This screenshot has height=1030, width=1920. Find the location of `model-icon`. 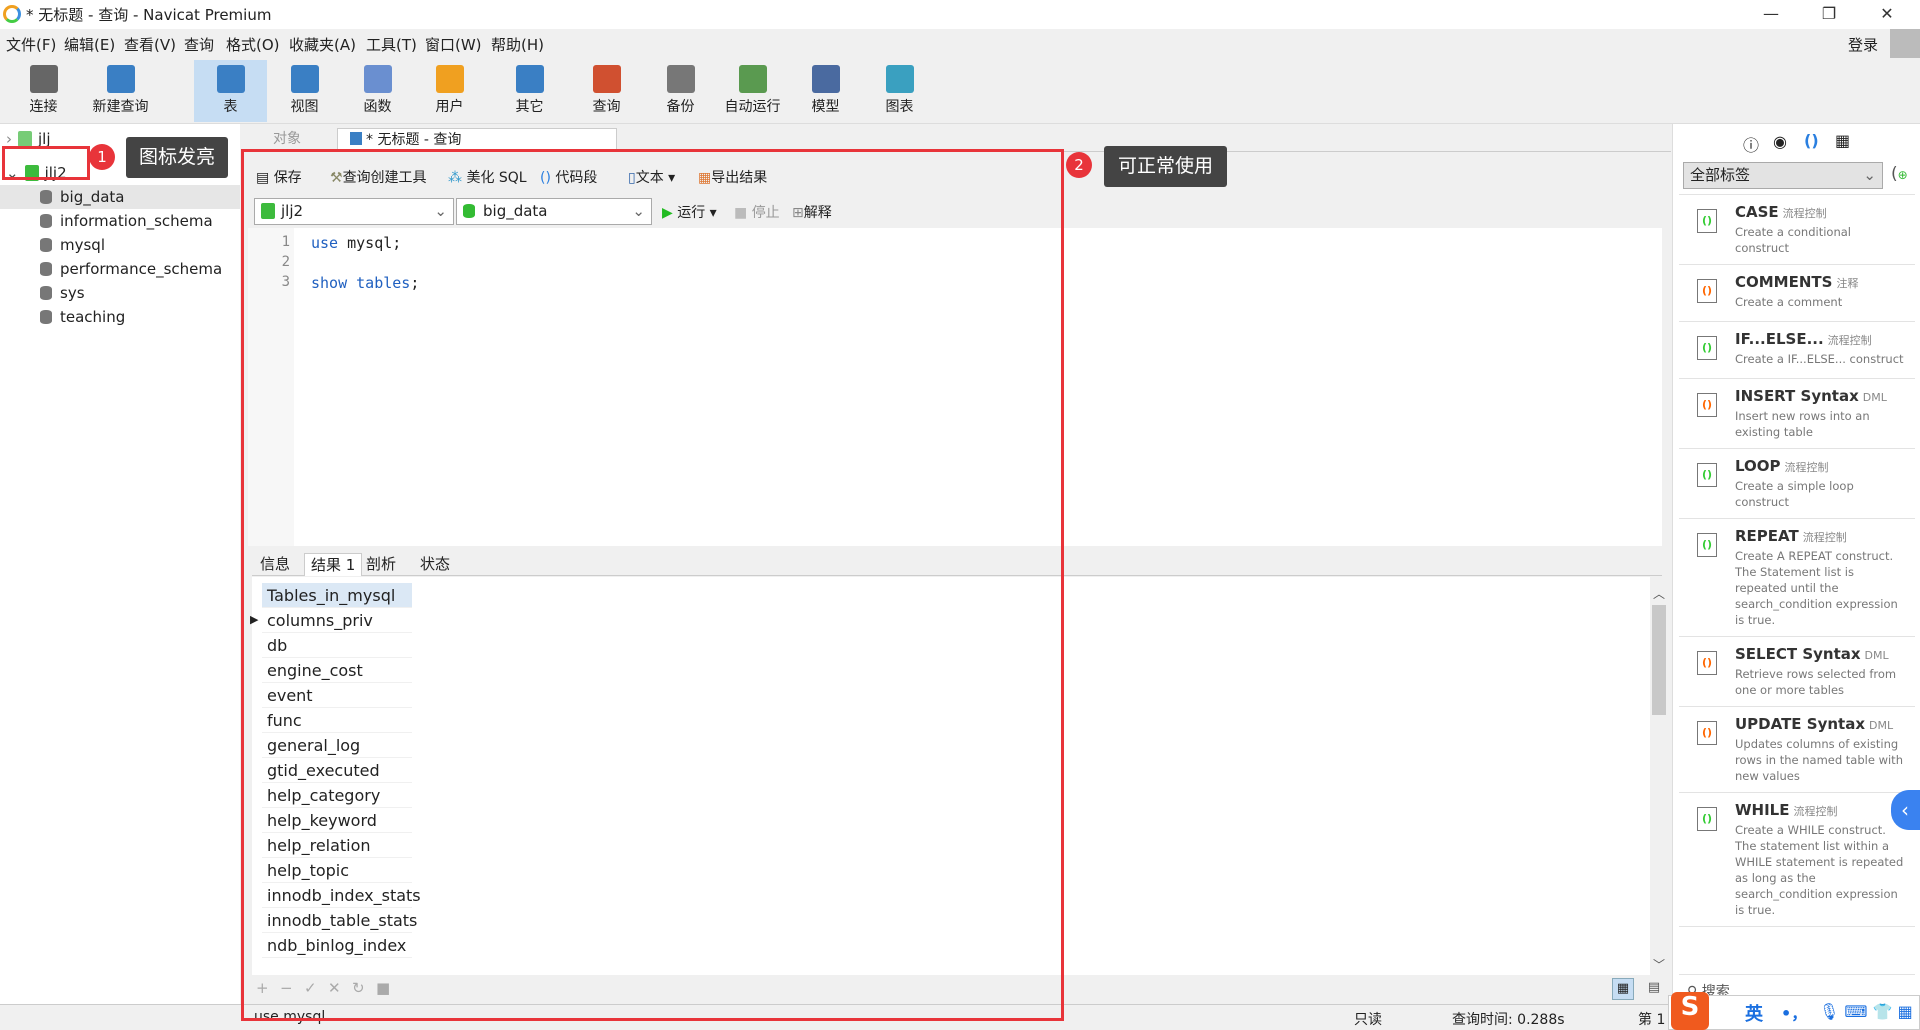

model-icon is located at coordinates (825, 79).